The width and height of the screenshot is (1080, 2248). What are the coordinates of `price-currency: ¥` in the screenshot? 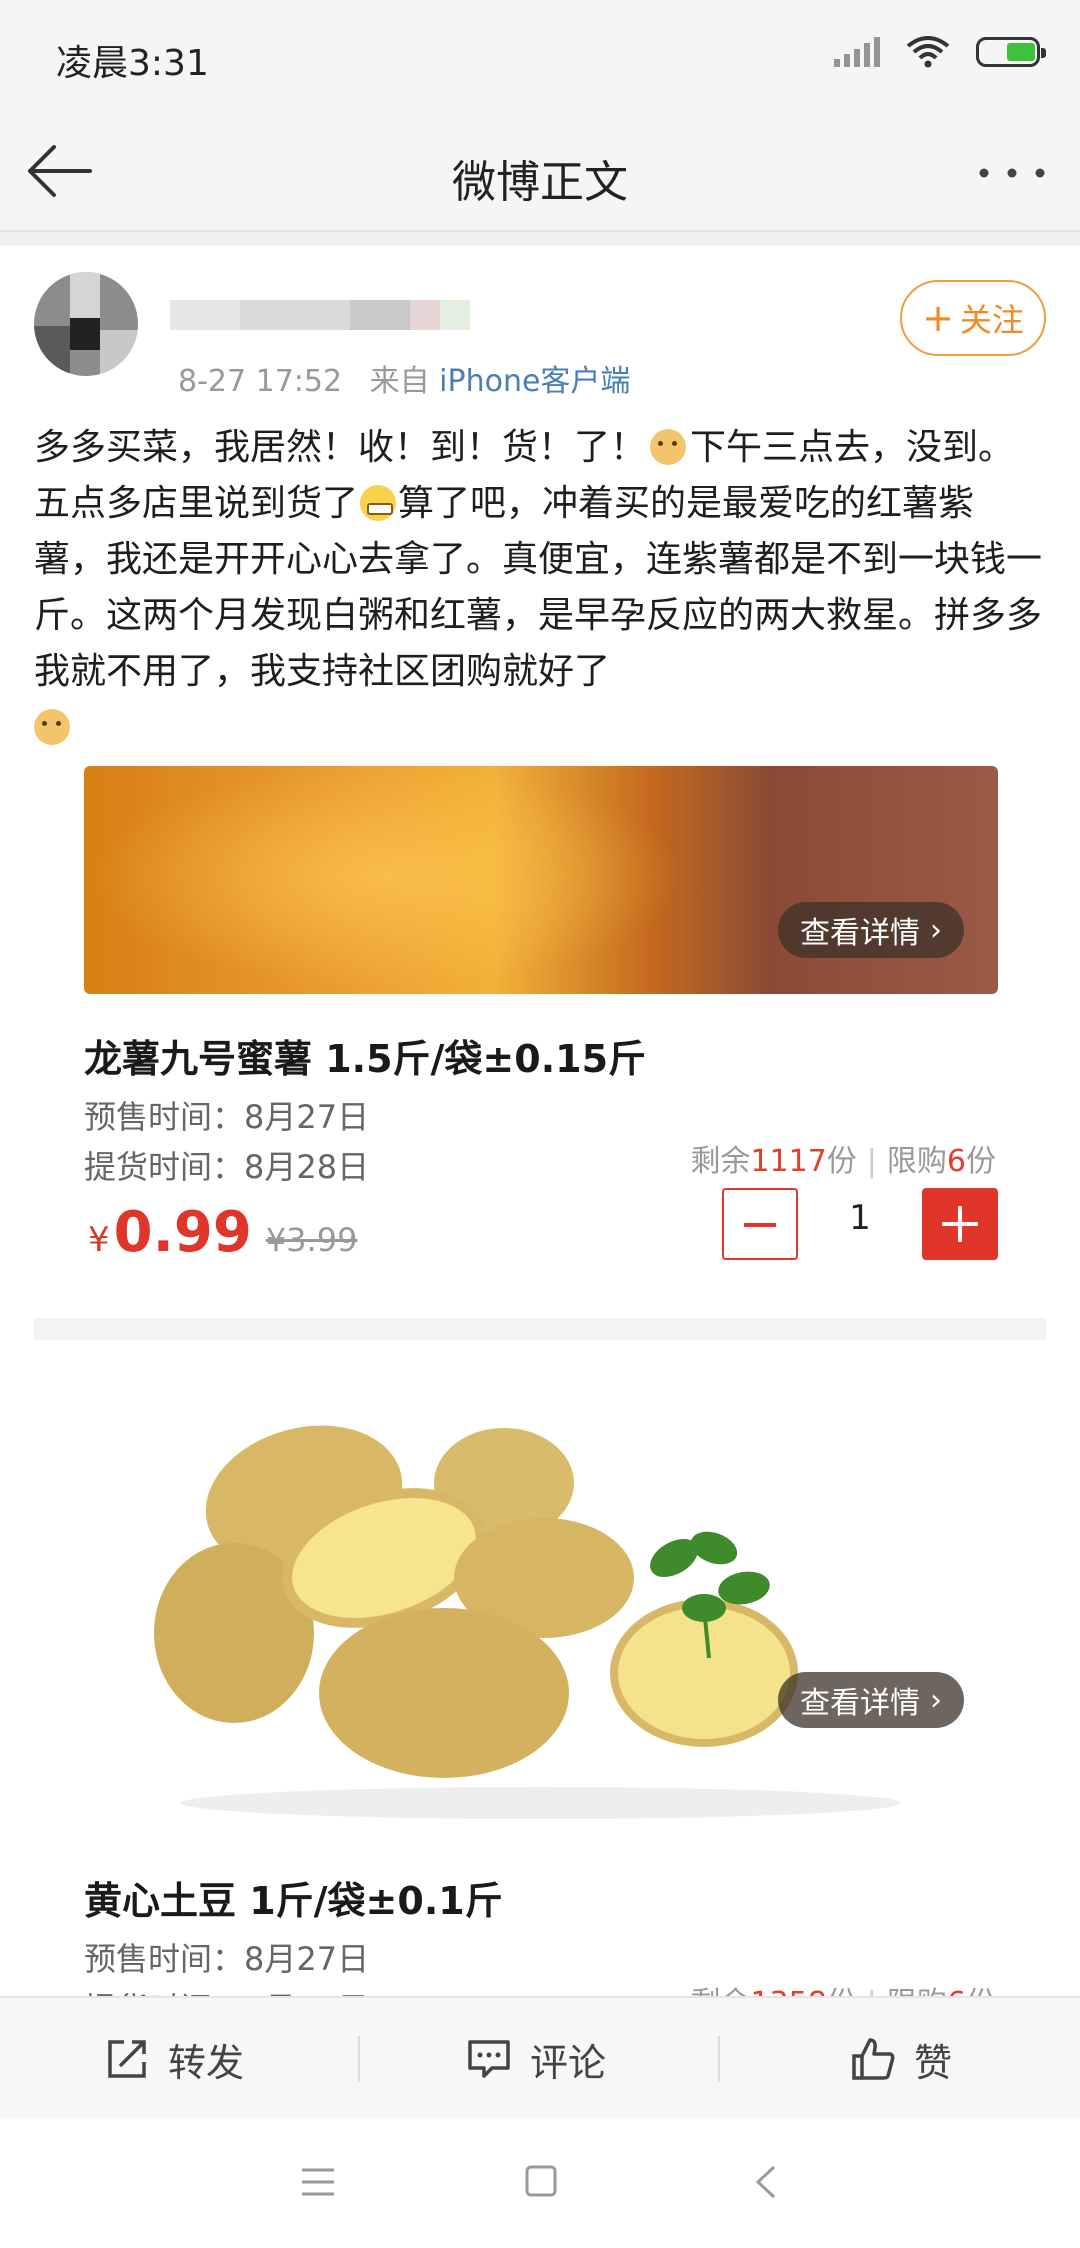 It's located at (99, 1240).